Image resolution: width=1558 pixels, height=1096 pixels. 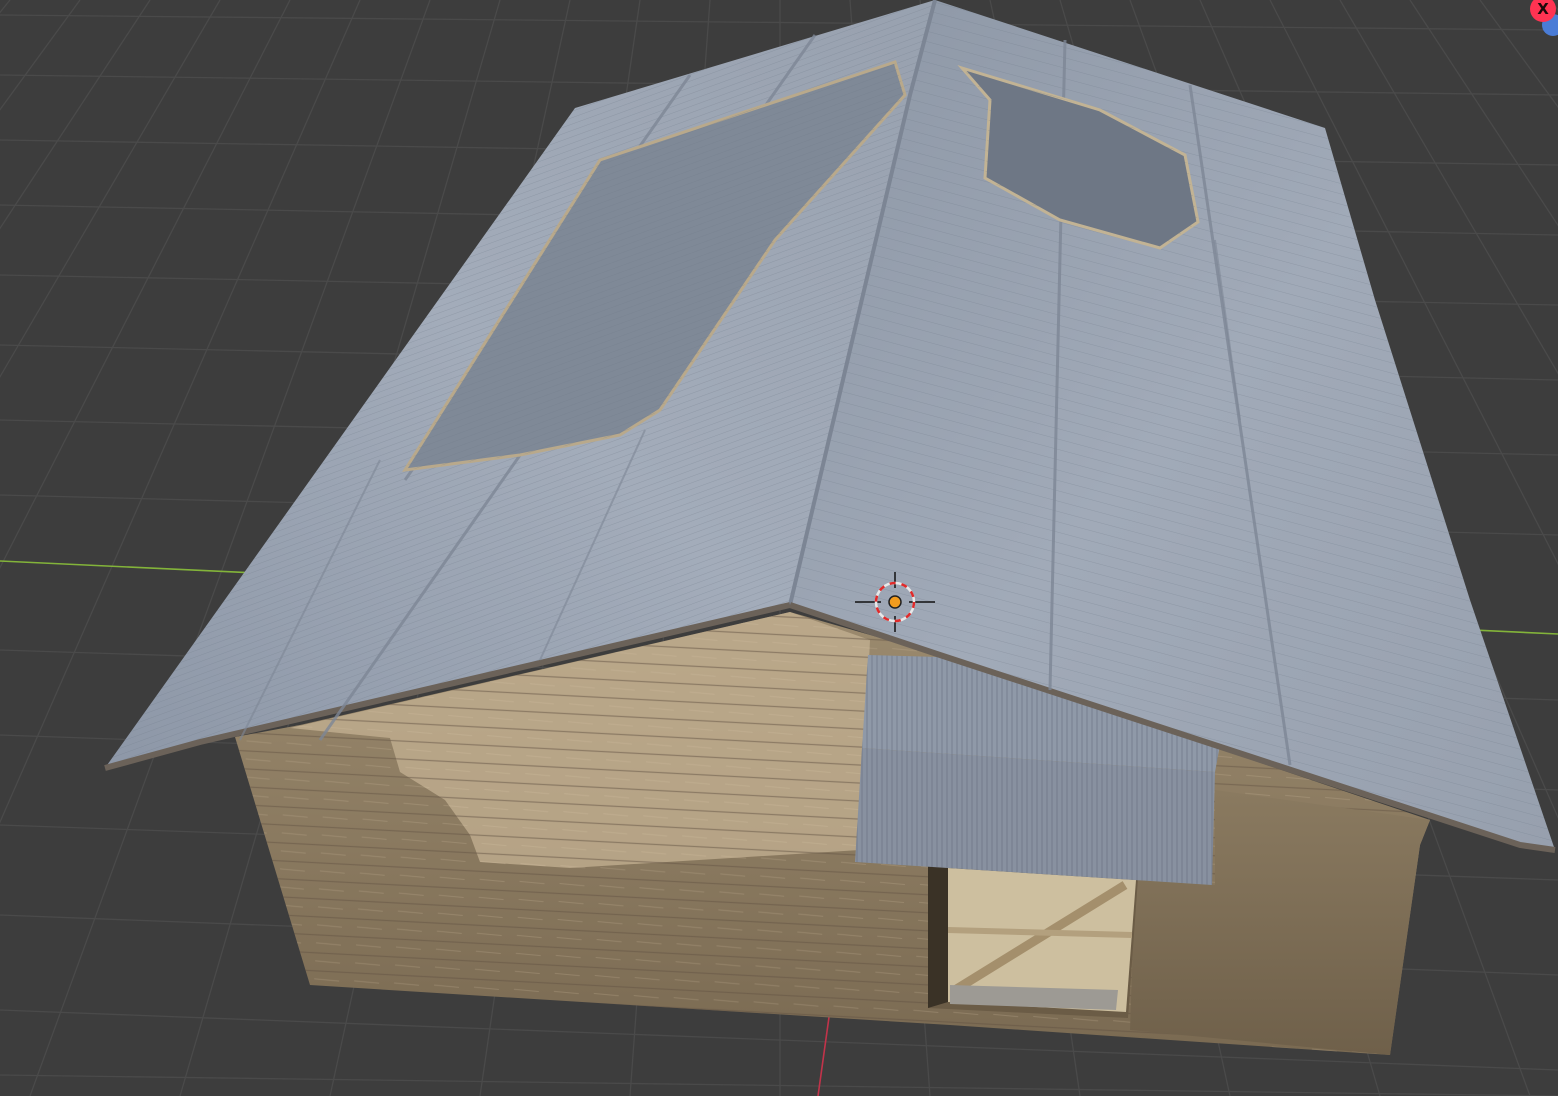 I want to click on awning-front-lines, so click(x=1035, y=816).